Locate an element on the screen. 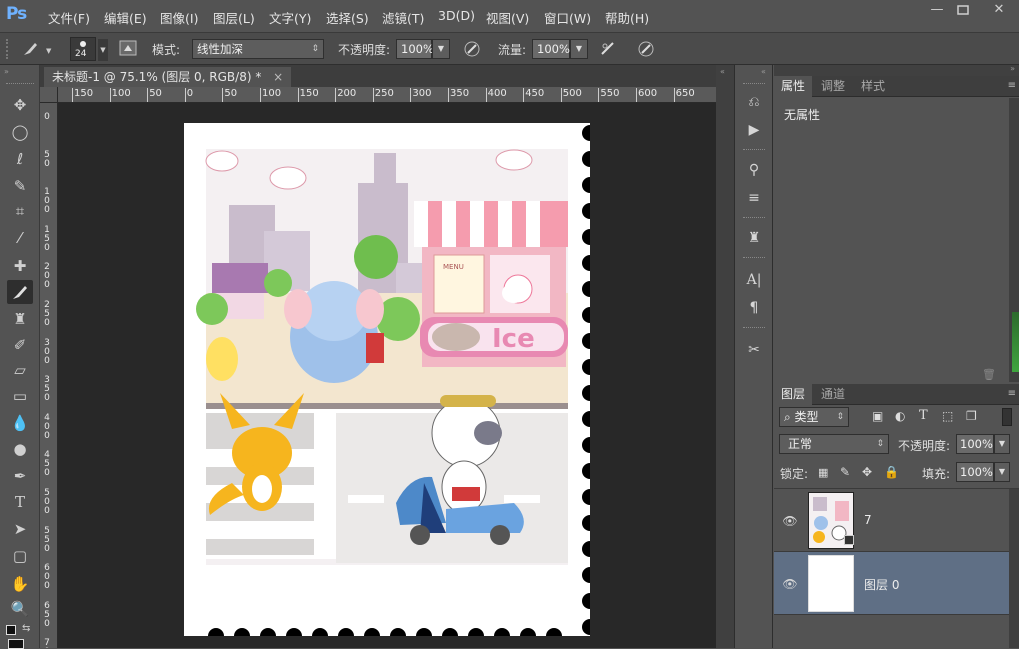  pressure-size-icon is located at coordinates (646, 50).